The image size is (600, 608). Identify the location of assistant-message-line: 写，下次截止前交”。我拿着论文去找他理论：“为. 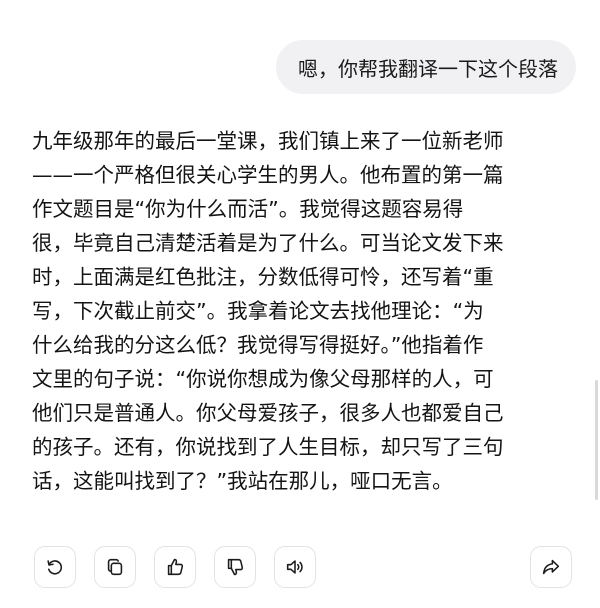
(258, 311).